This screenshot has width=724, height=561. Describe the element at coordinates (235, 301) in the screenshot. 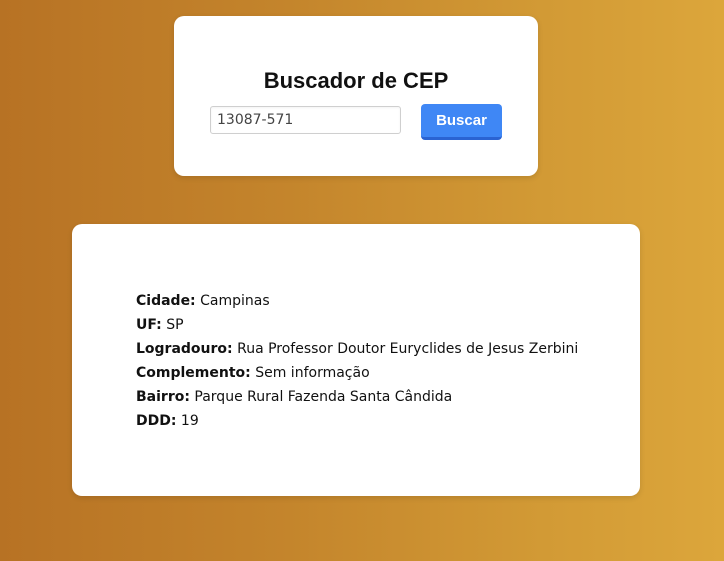

I see `result-value: Campinas` at that location.